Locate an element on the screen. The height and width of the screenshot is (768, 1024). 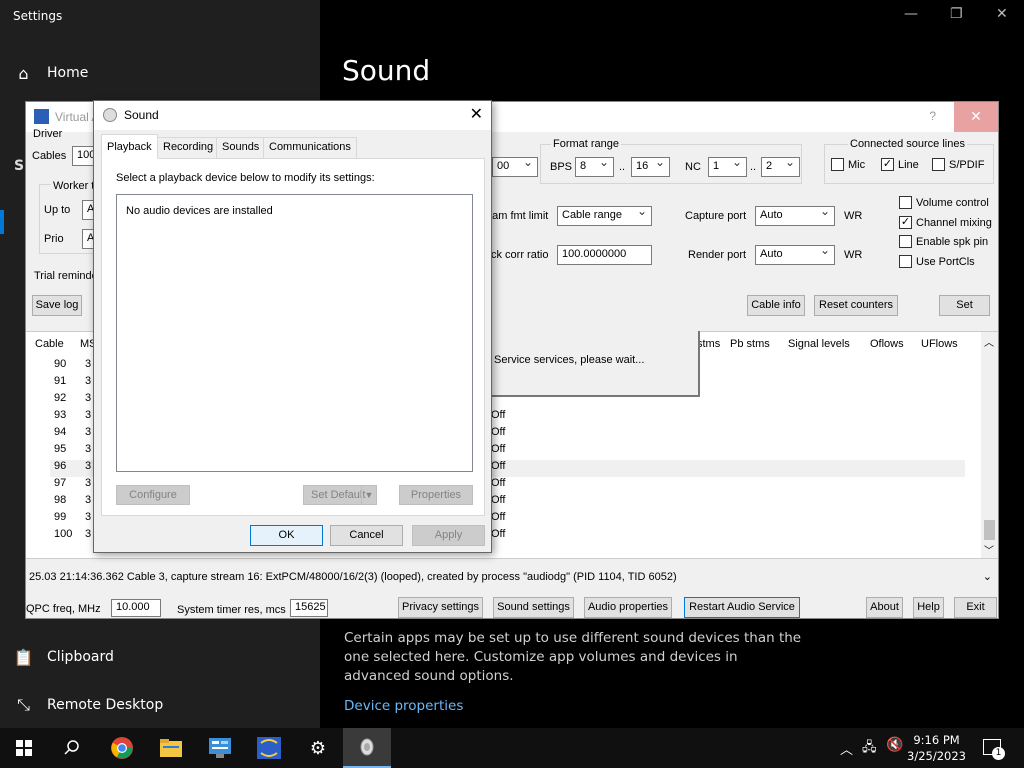
clock-date: 3/25/2023 is located at coordinates (936, 756).